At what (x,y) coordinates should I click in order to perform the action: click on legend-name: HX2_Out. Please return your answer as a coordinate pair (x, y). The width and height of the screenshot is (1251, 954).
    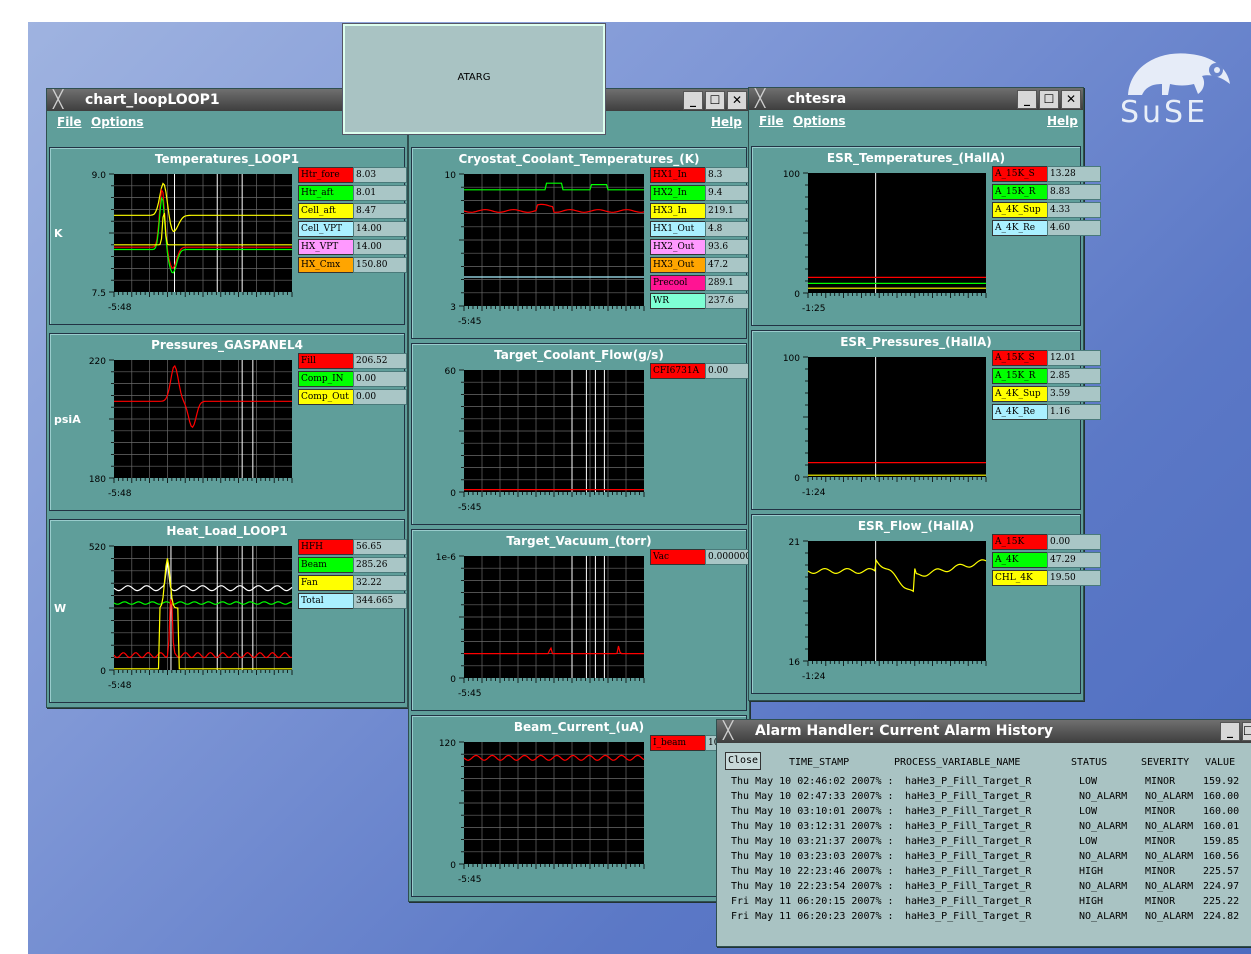
    Looking at the image, I should click on (678, 247).